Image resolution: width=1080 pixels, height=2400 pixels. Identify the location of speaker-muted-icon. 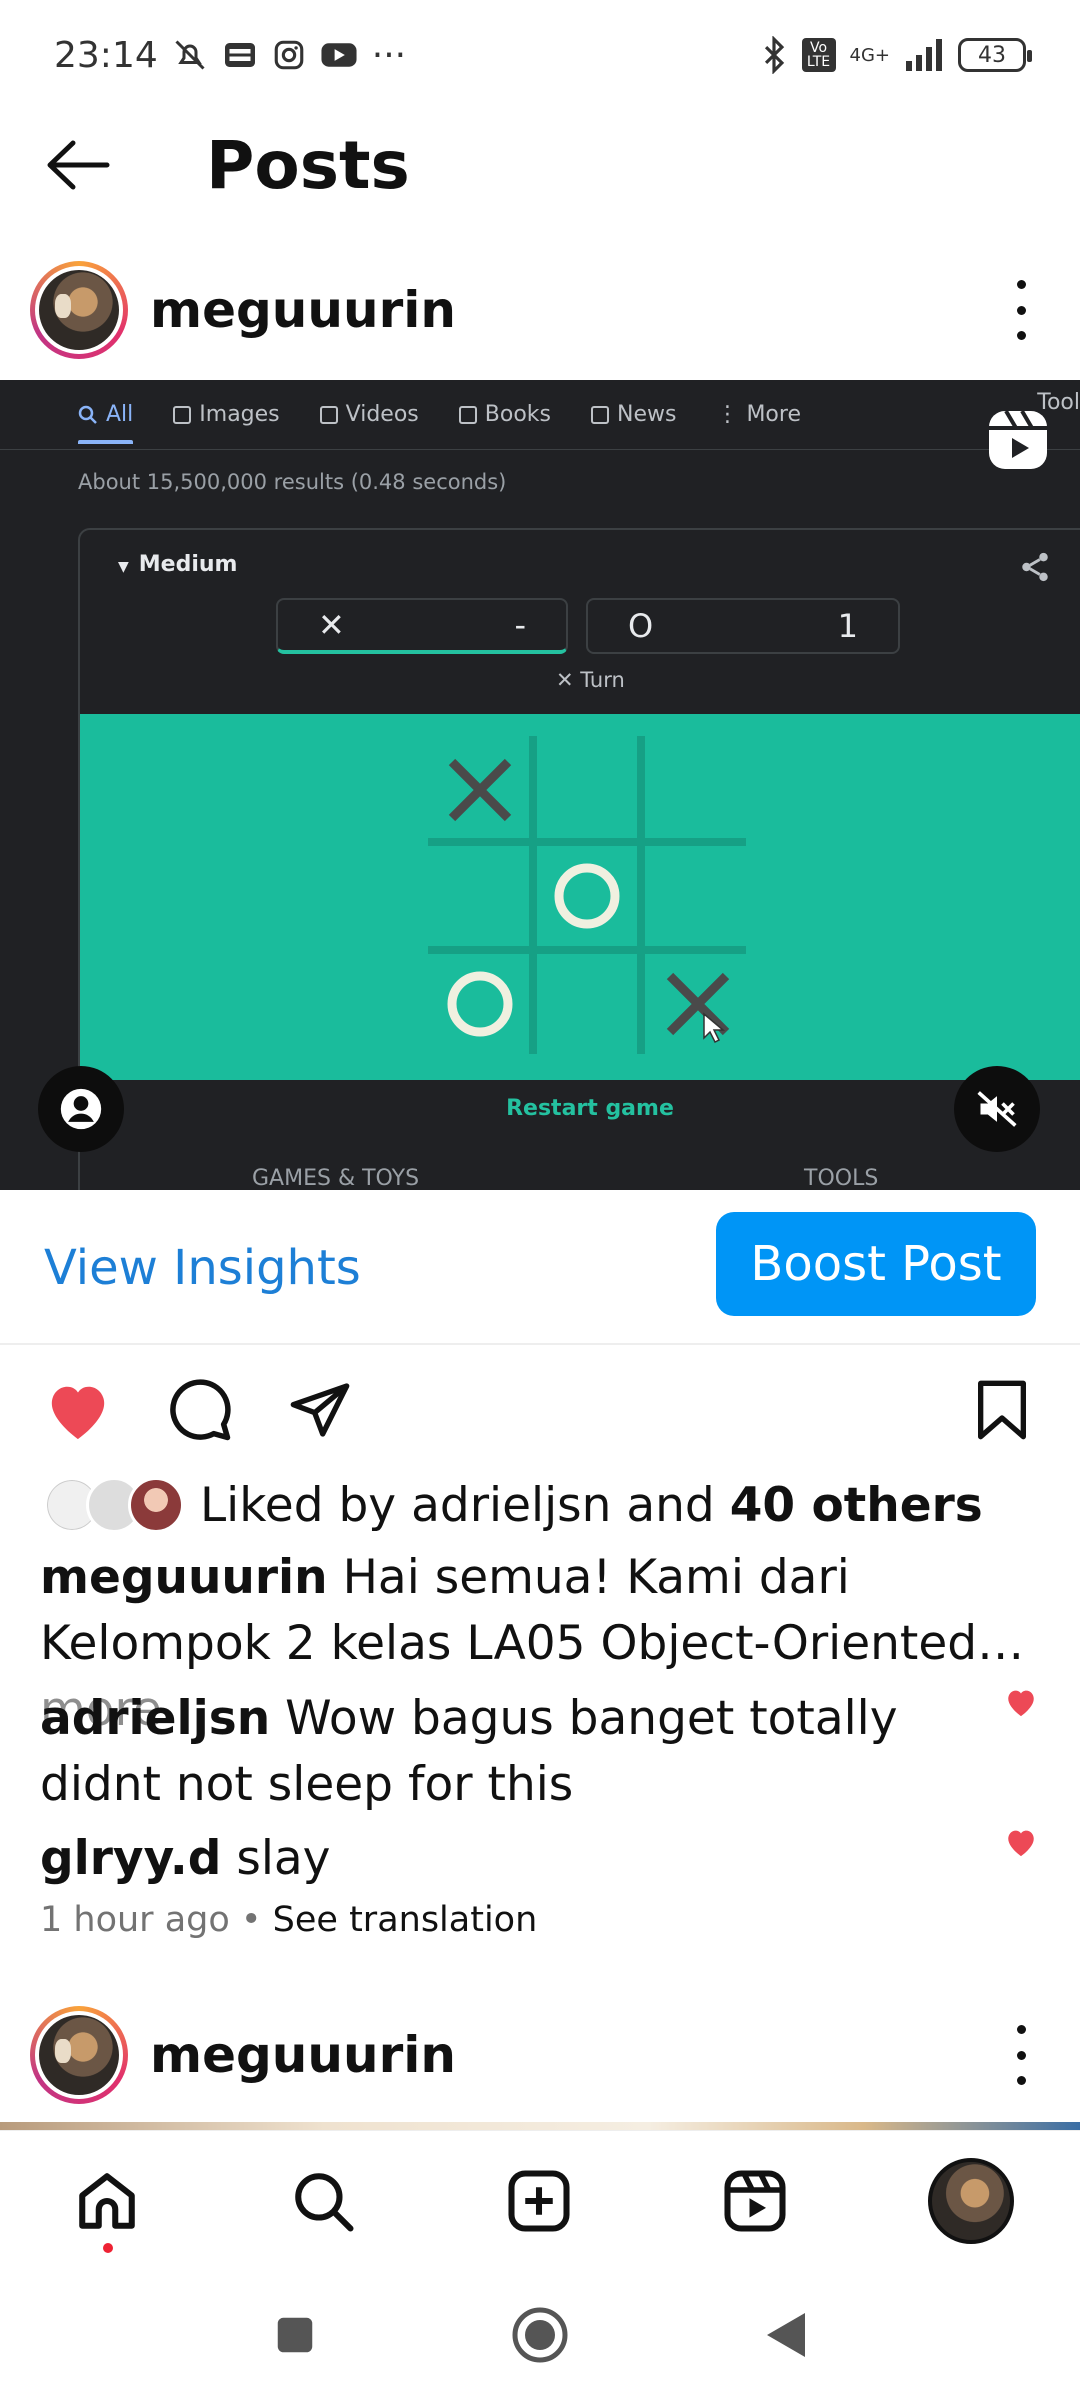
(997, 1109).